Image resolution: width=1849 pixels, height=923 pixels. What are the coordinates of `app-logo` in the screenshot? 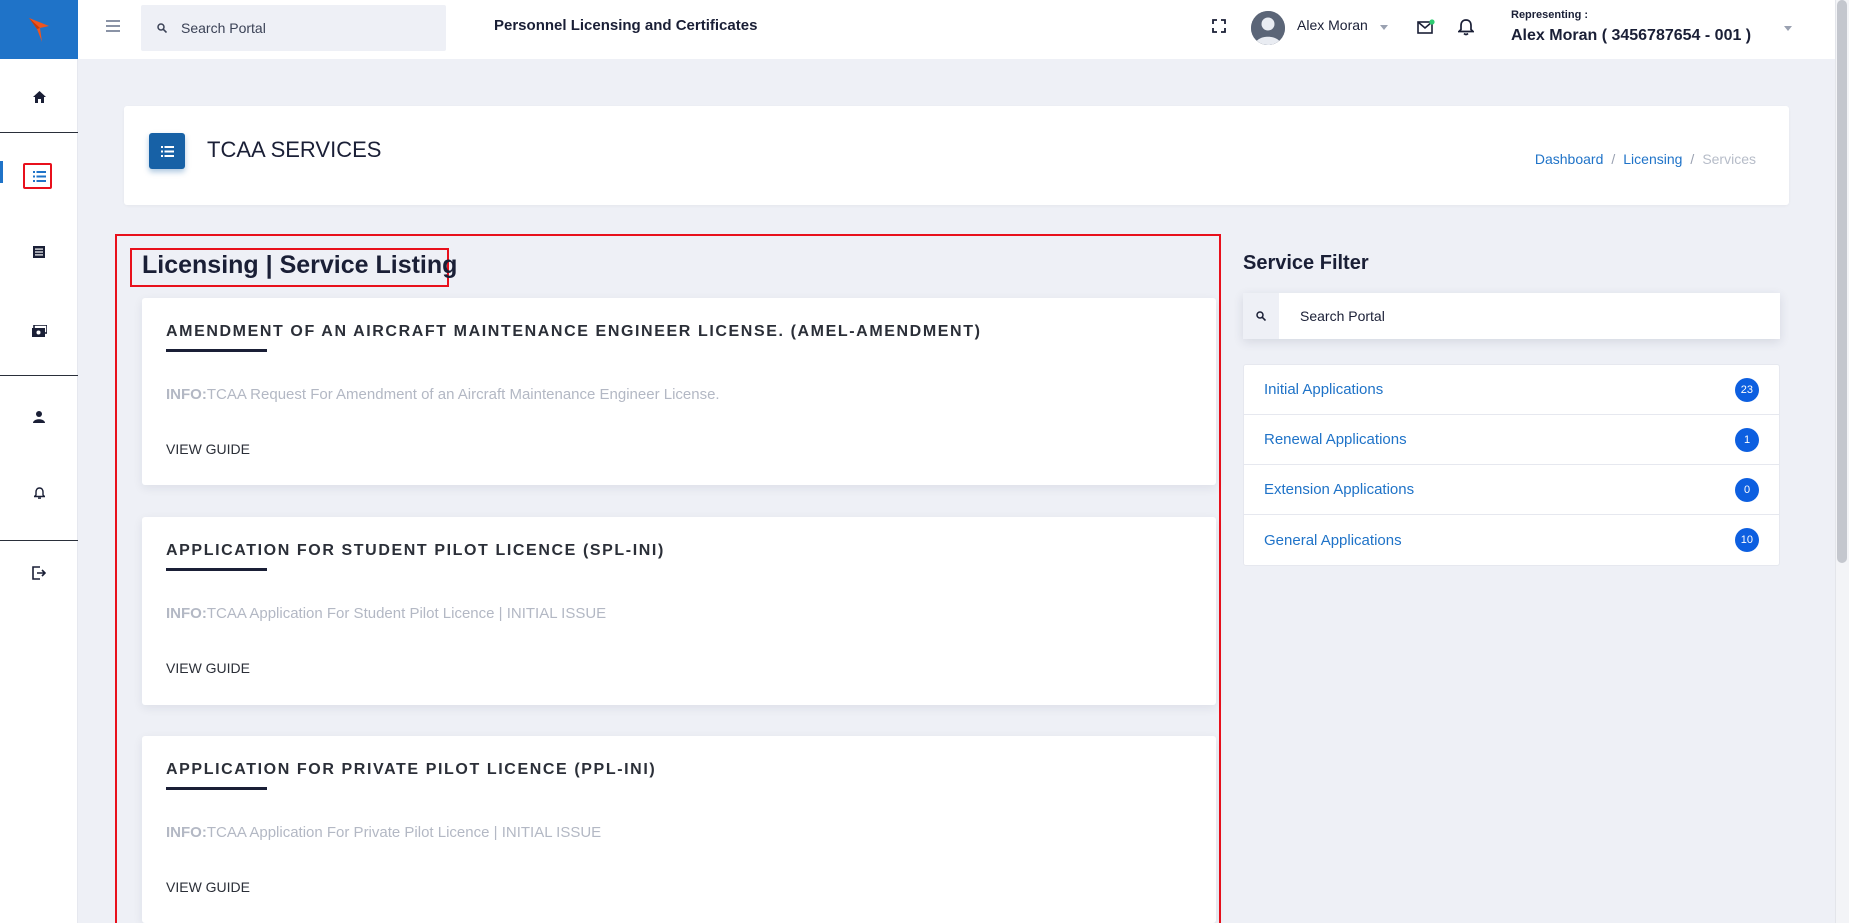 It's located at (39, 29).